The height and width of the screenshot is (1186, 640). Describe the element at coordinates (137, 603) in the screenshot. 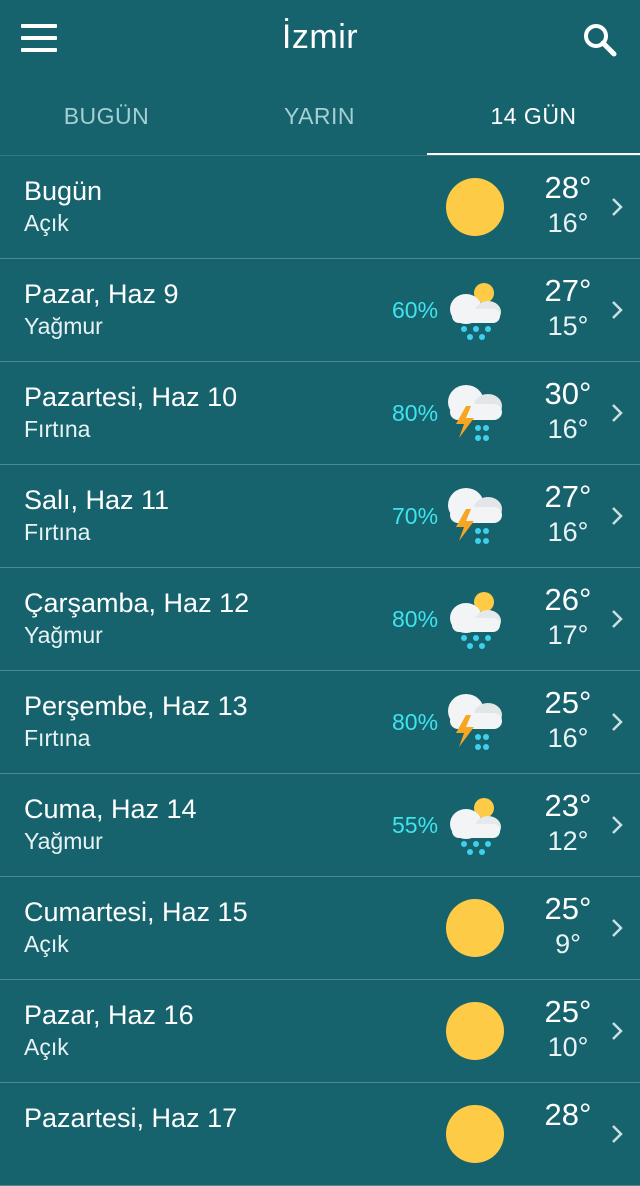

I see `forecast-day-label: Çarşamba, Haz 12` at that location.